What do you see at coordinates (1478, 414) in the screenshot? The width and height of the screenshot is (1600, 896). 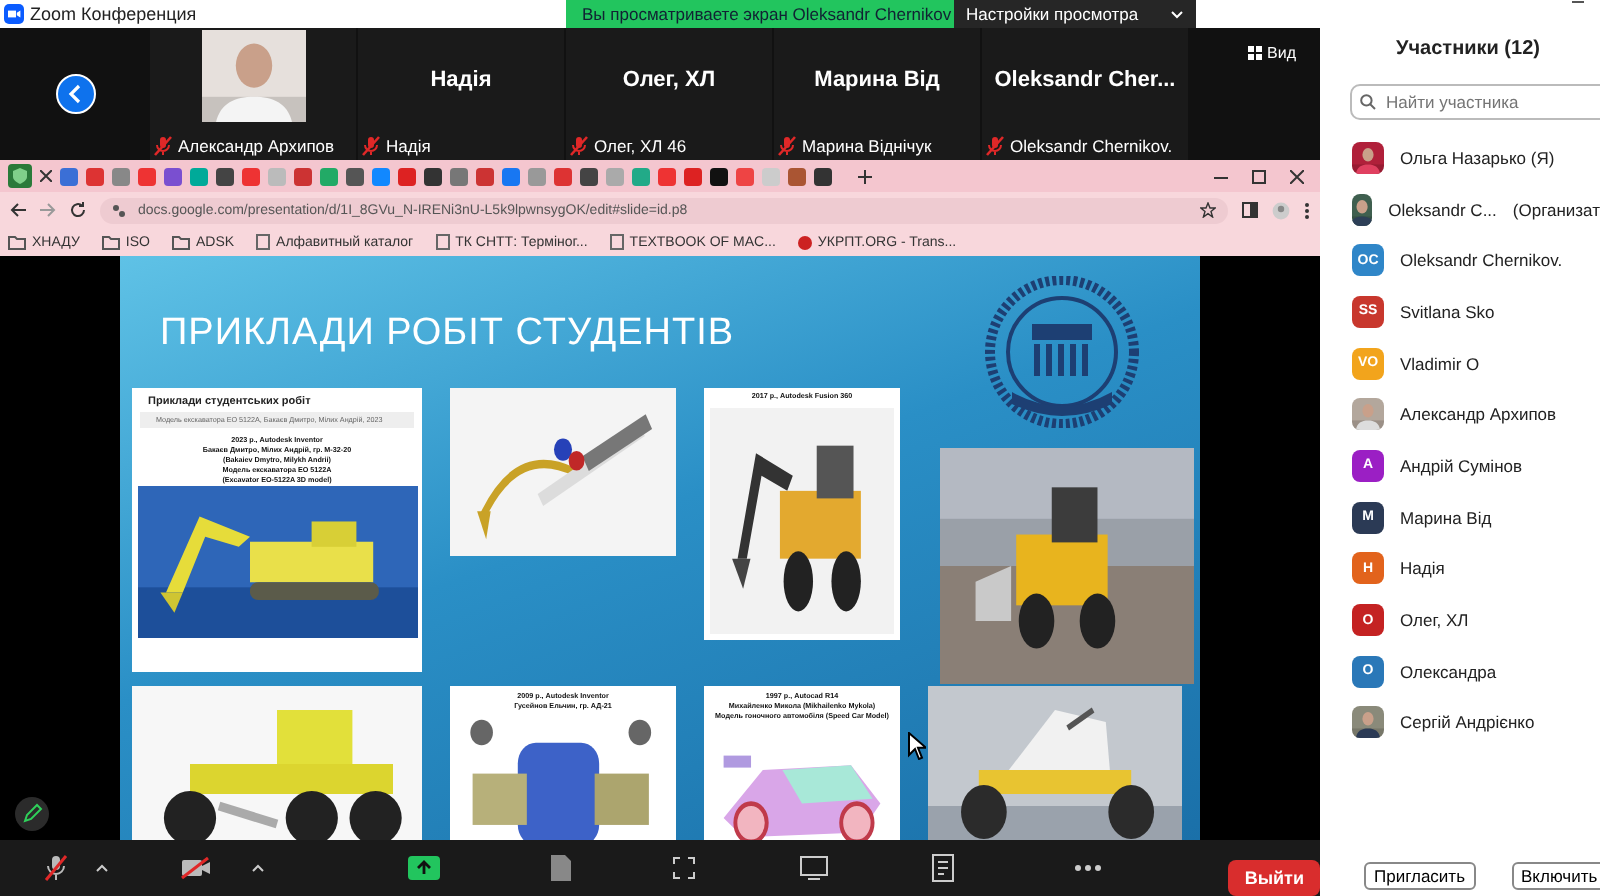 I see `participant-name: Александр Архипов` at bounding box center [1478, 414].